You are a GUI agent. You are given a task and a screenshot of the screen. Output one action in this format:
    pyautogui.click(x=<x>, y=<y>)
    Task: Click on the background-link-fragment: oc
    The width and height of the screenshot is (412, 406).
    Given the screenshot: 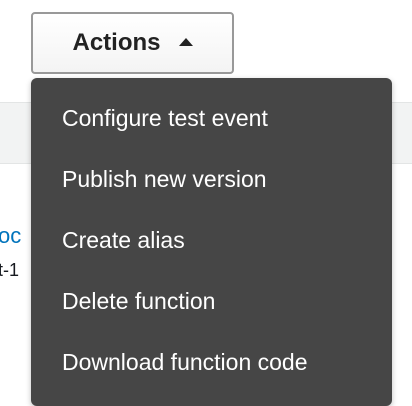 What is the action you would take?
    pyautogui.click(x=10, y=236)
    